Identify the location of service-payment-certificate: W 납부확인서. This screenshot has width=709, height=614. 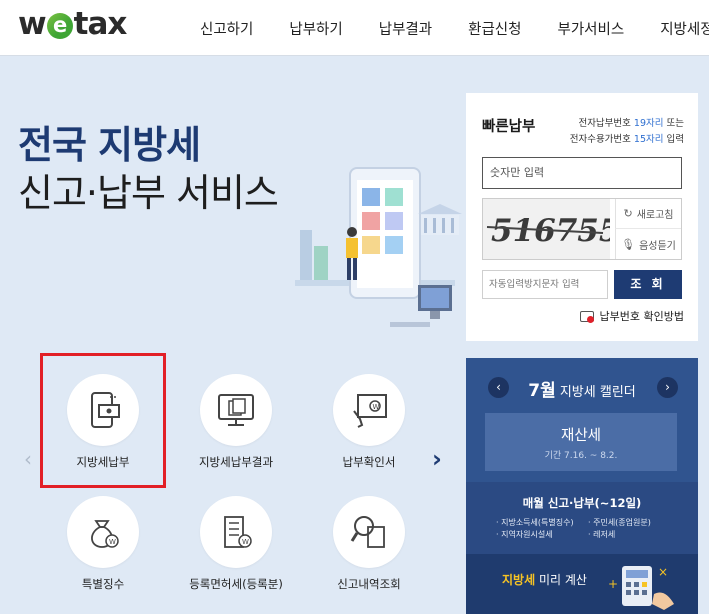
(369, 429).